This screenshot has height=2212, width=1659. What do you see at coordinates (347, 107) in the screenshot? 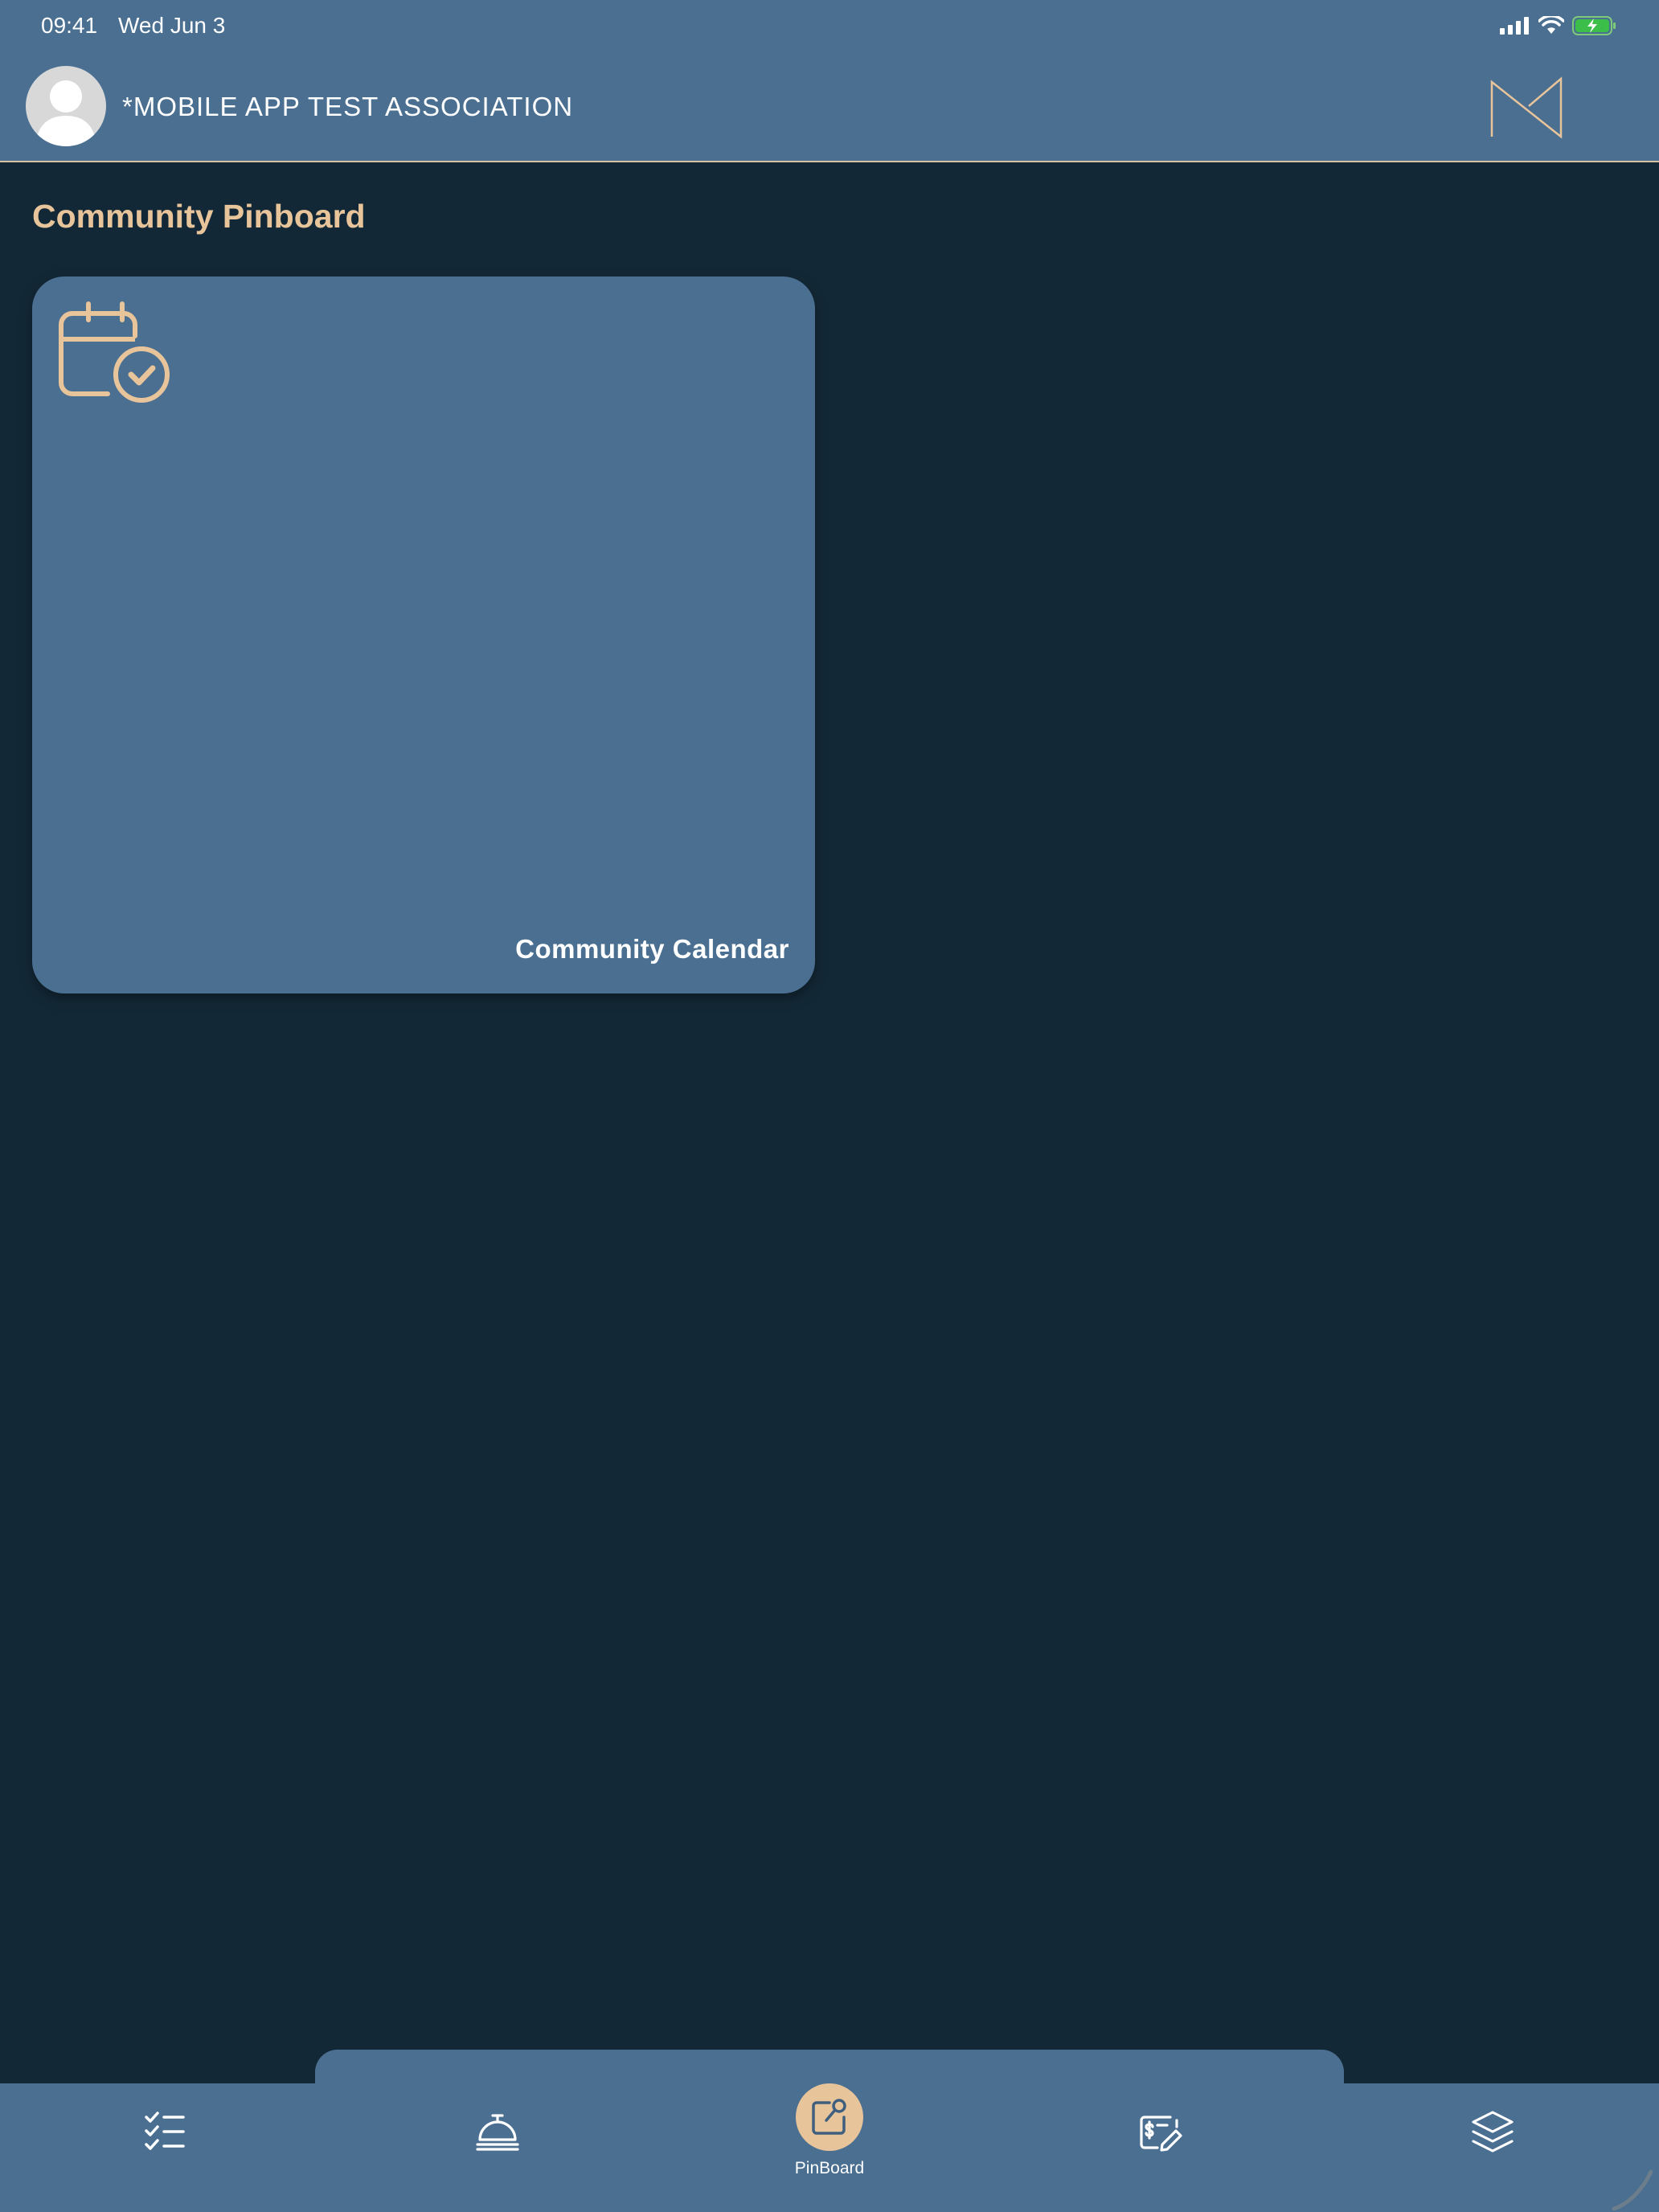
I see `association-name: *MOBILE APP TEST ASSOCIATION` at bounding box center [347, 107].